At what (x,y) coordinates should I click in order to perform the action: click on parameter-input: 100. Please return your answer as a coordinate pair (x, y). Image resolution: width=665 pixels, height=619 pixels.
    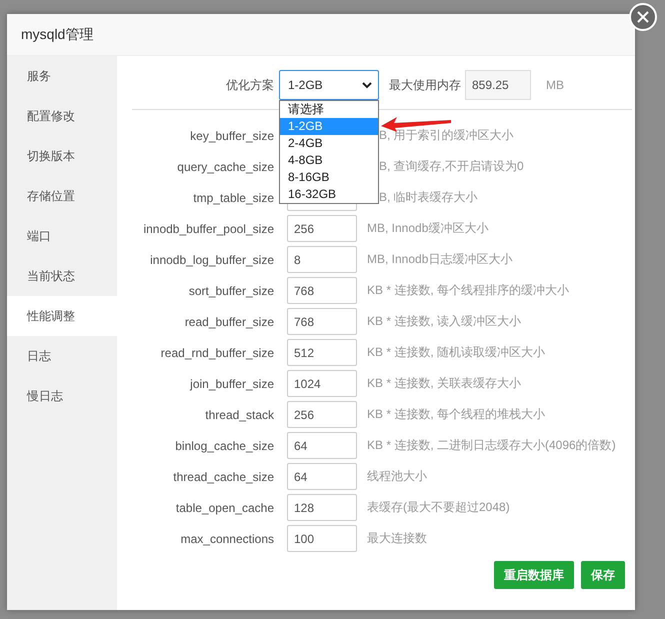
    Looking at the image, I should click on (322, 538).